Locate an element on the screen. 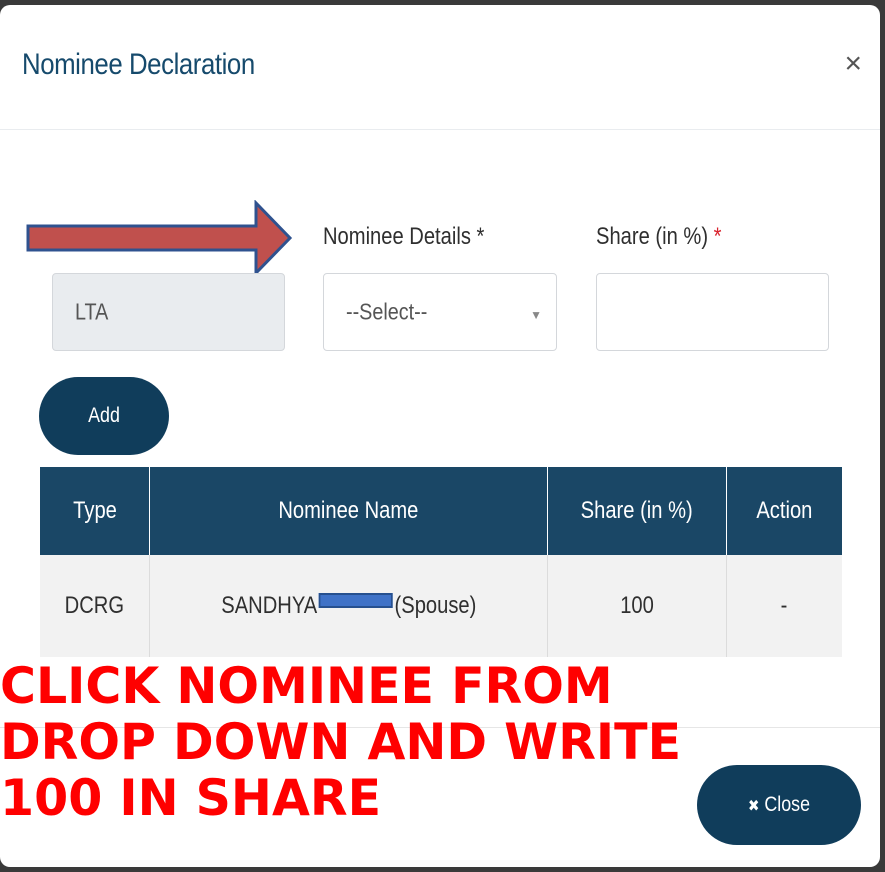 Image resolution: width=885 pixels, height=872 pixels. column-header-action: Action is located at coordinates (784, 511).